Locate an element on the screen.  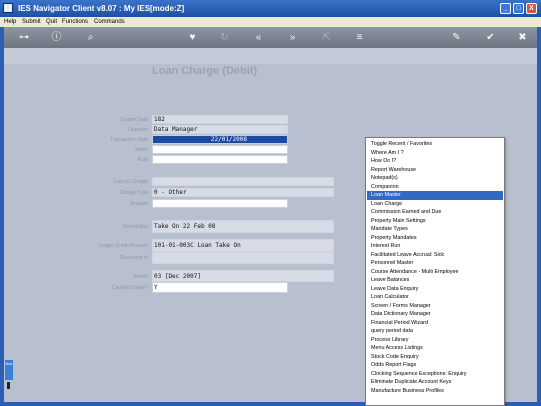
ledger-credit-account-field: 101-01-003C Loan Take On is located at coordinates (243, 245).